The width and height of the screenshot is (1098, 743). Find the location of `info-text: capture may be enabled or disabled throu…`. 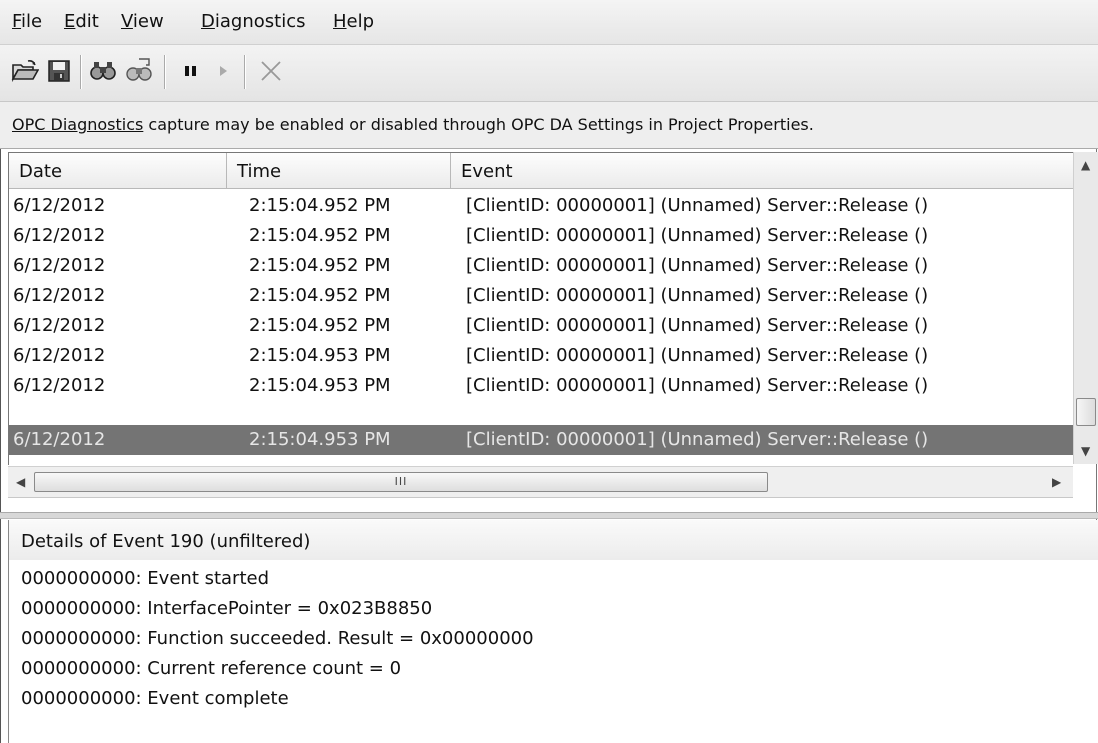

info-text: capture may be enabled or disabled throu… is located at coordinates (478, 124).